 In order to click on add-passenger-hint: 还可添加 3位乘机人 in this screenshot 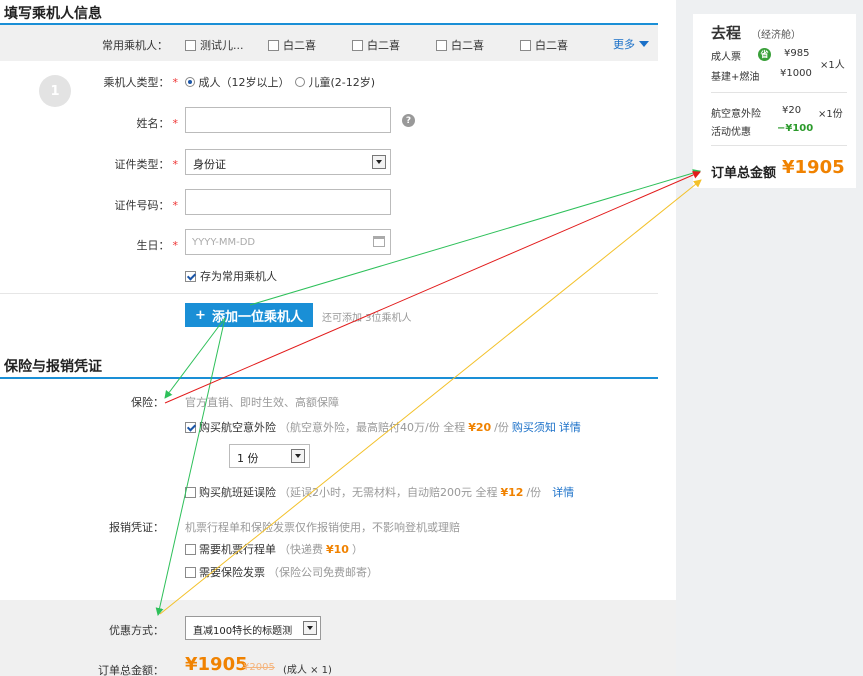, I will do `click(367, 318)`.